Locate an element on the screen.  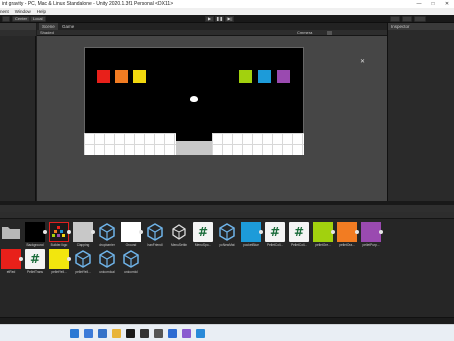
cursor-icon: ✕ is located at coordinates (363, 62).